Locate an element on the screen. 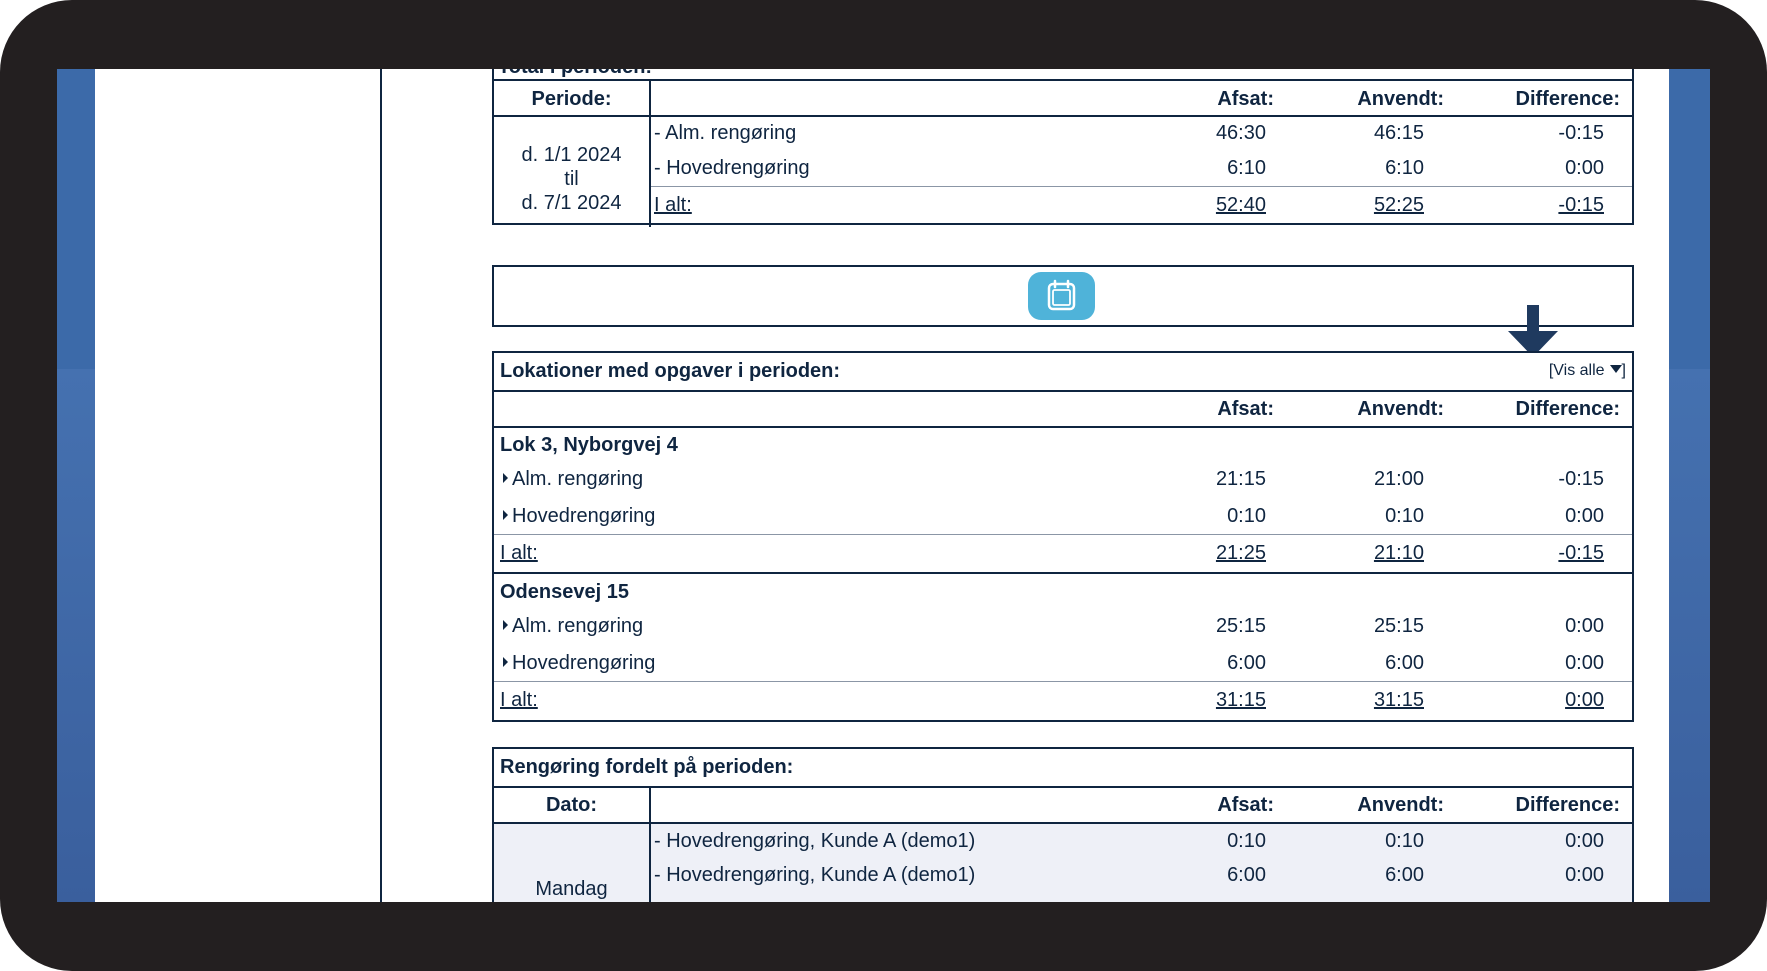  task-anvendt: 21:00 is located at coordinates (1398, 479).